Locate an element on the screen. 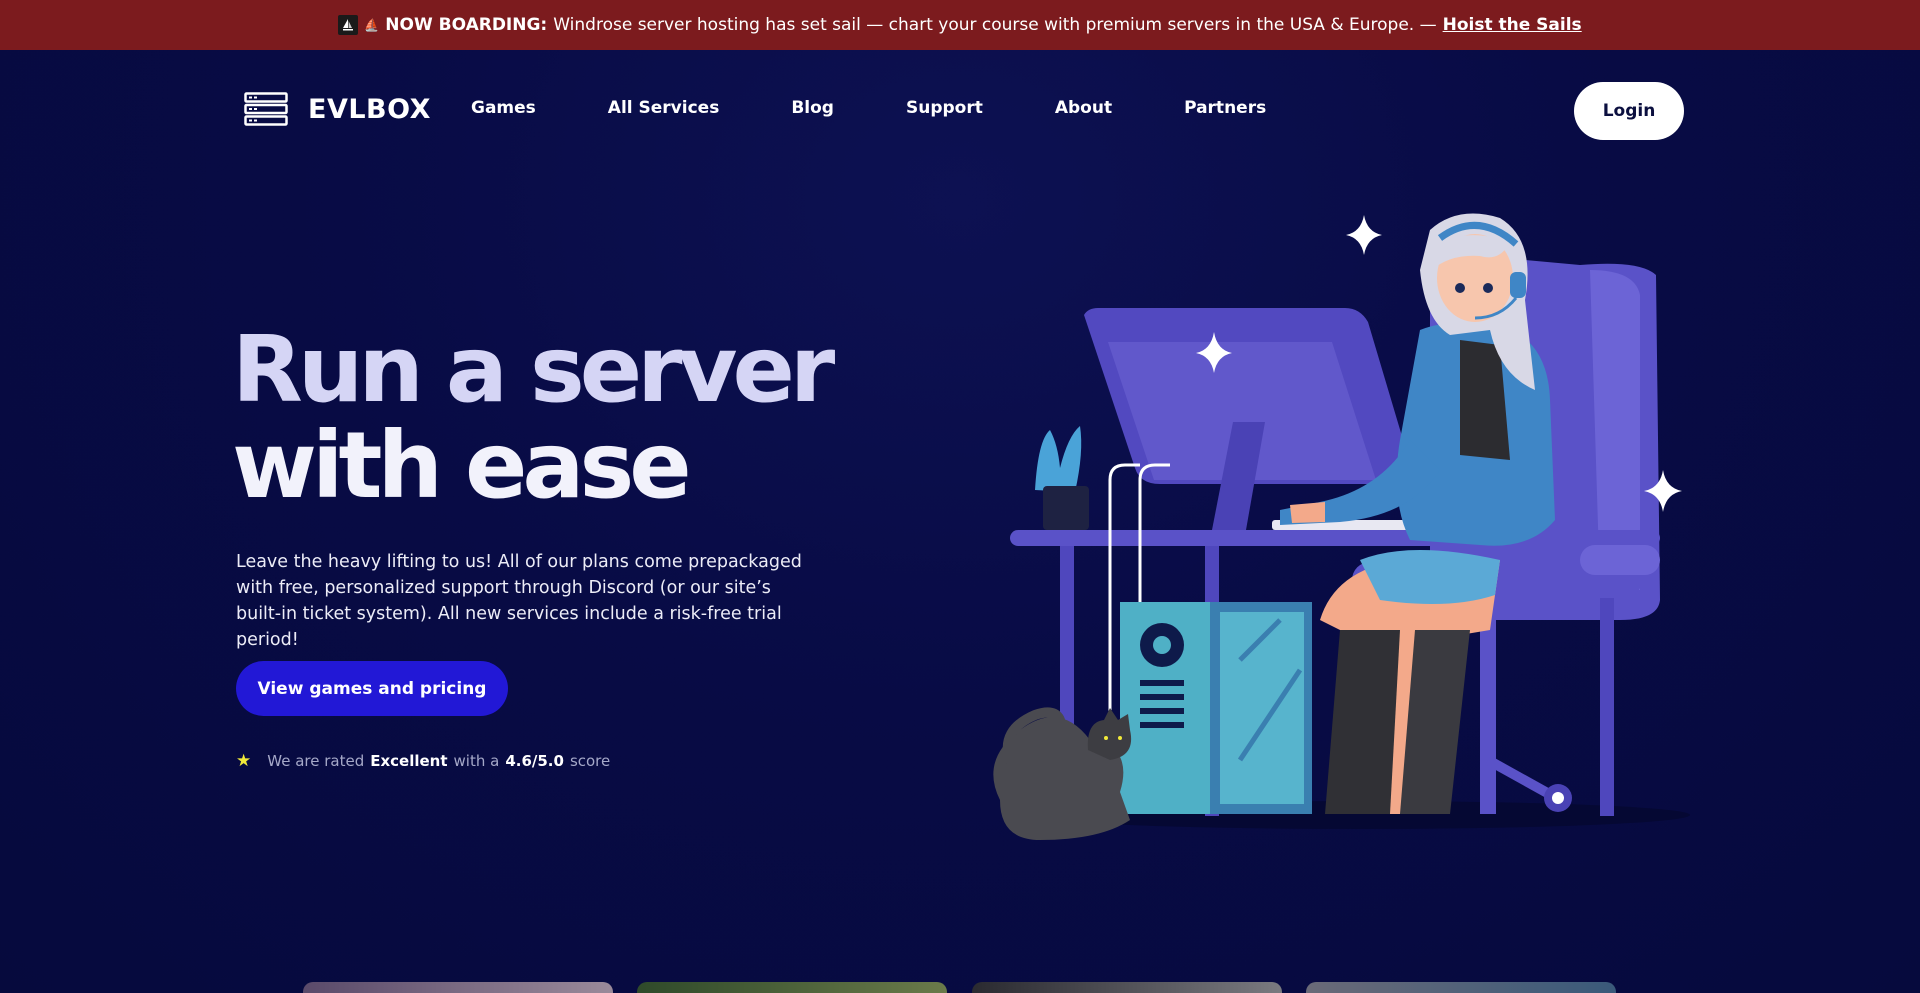 This screenshot has width=1920, height=993. hero-title: Run a server with ease is located at coordinates (542, 418).